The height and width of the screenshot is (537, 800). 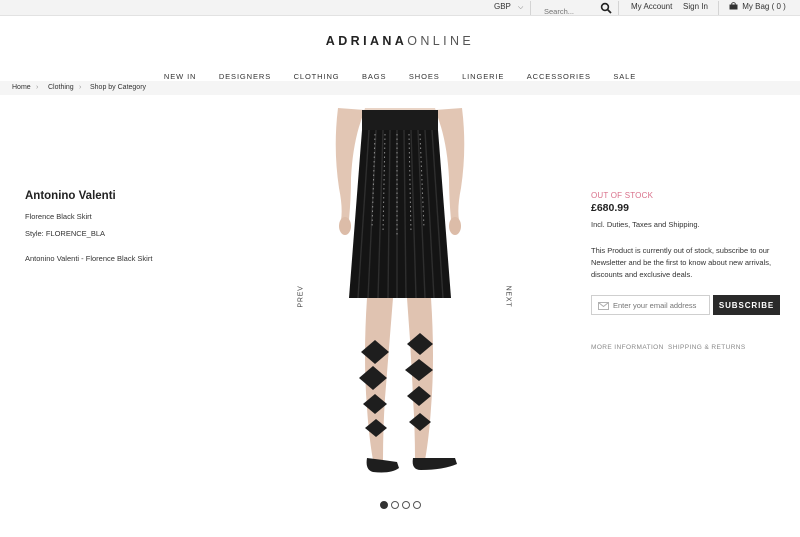 What do you see at coordinates (301, 296) in the screenshot?
I see `gallery-prev-button: PREV` at bounding box center [301, 296].